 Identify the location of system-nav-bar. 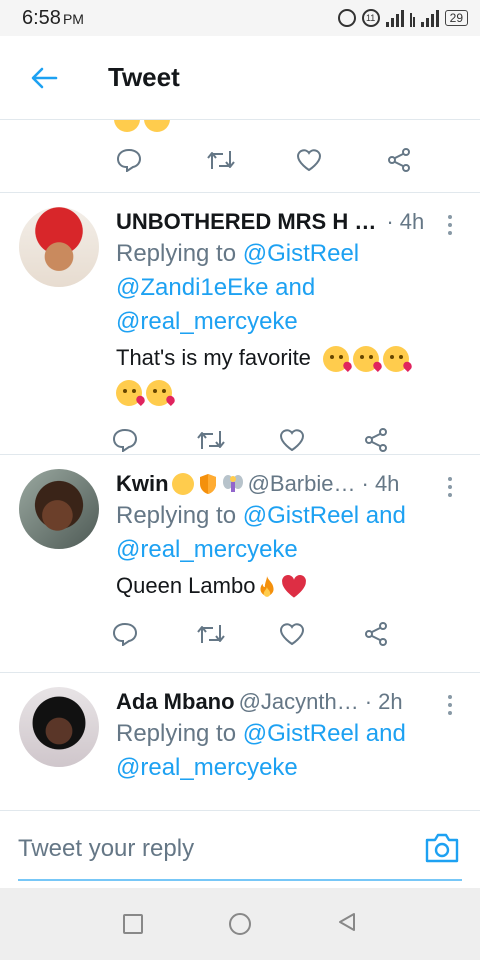
(240, 924).